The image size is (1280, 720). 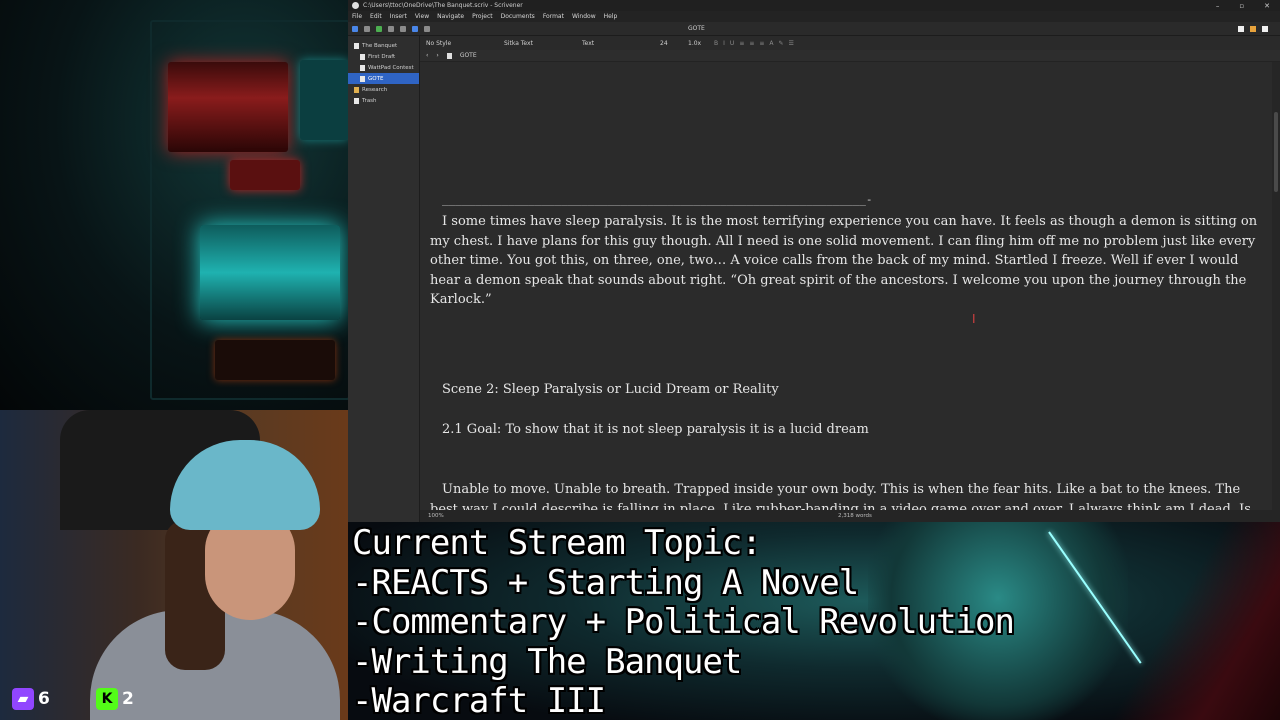 I want to click on twitch-count: 6, so click(x=44, y=699).